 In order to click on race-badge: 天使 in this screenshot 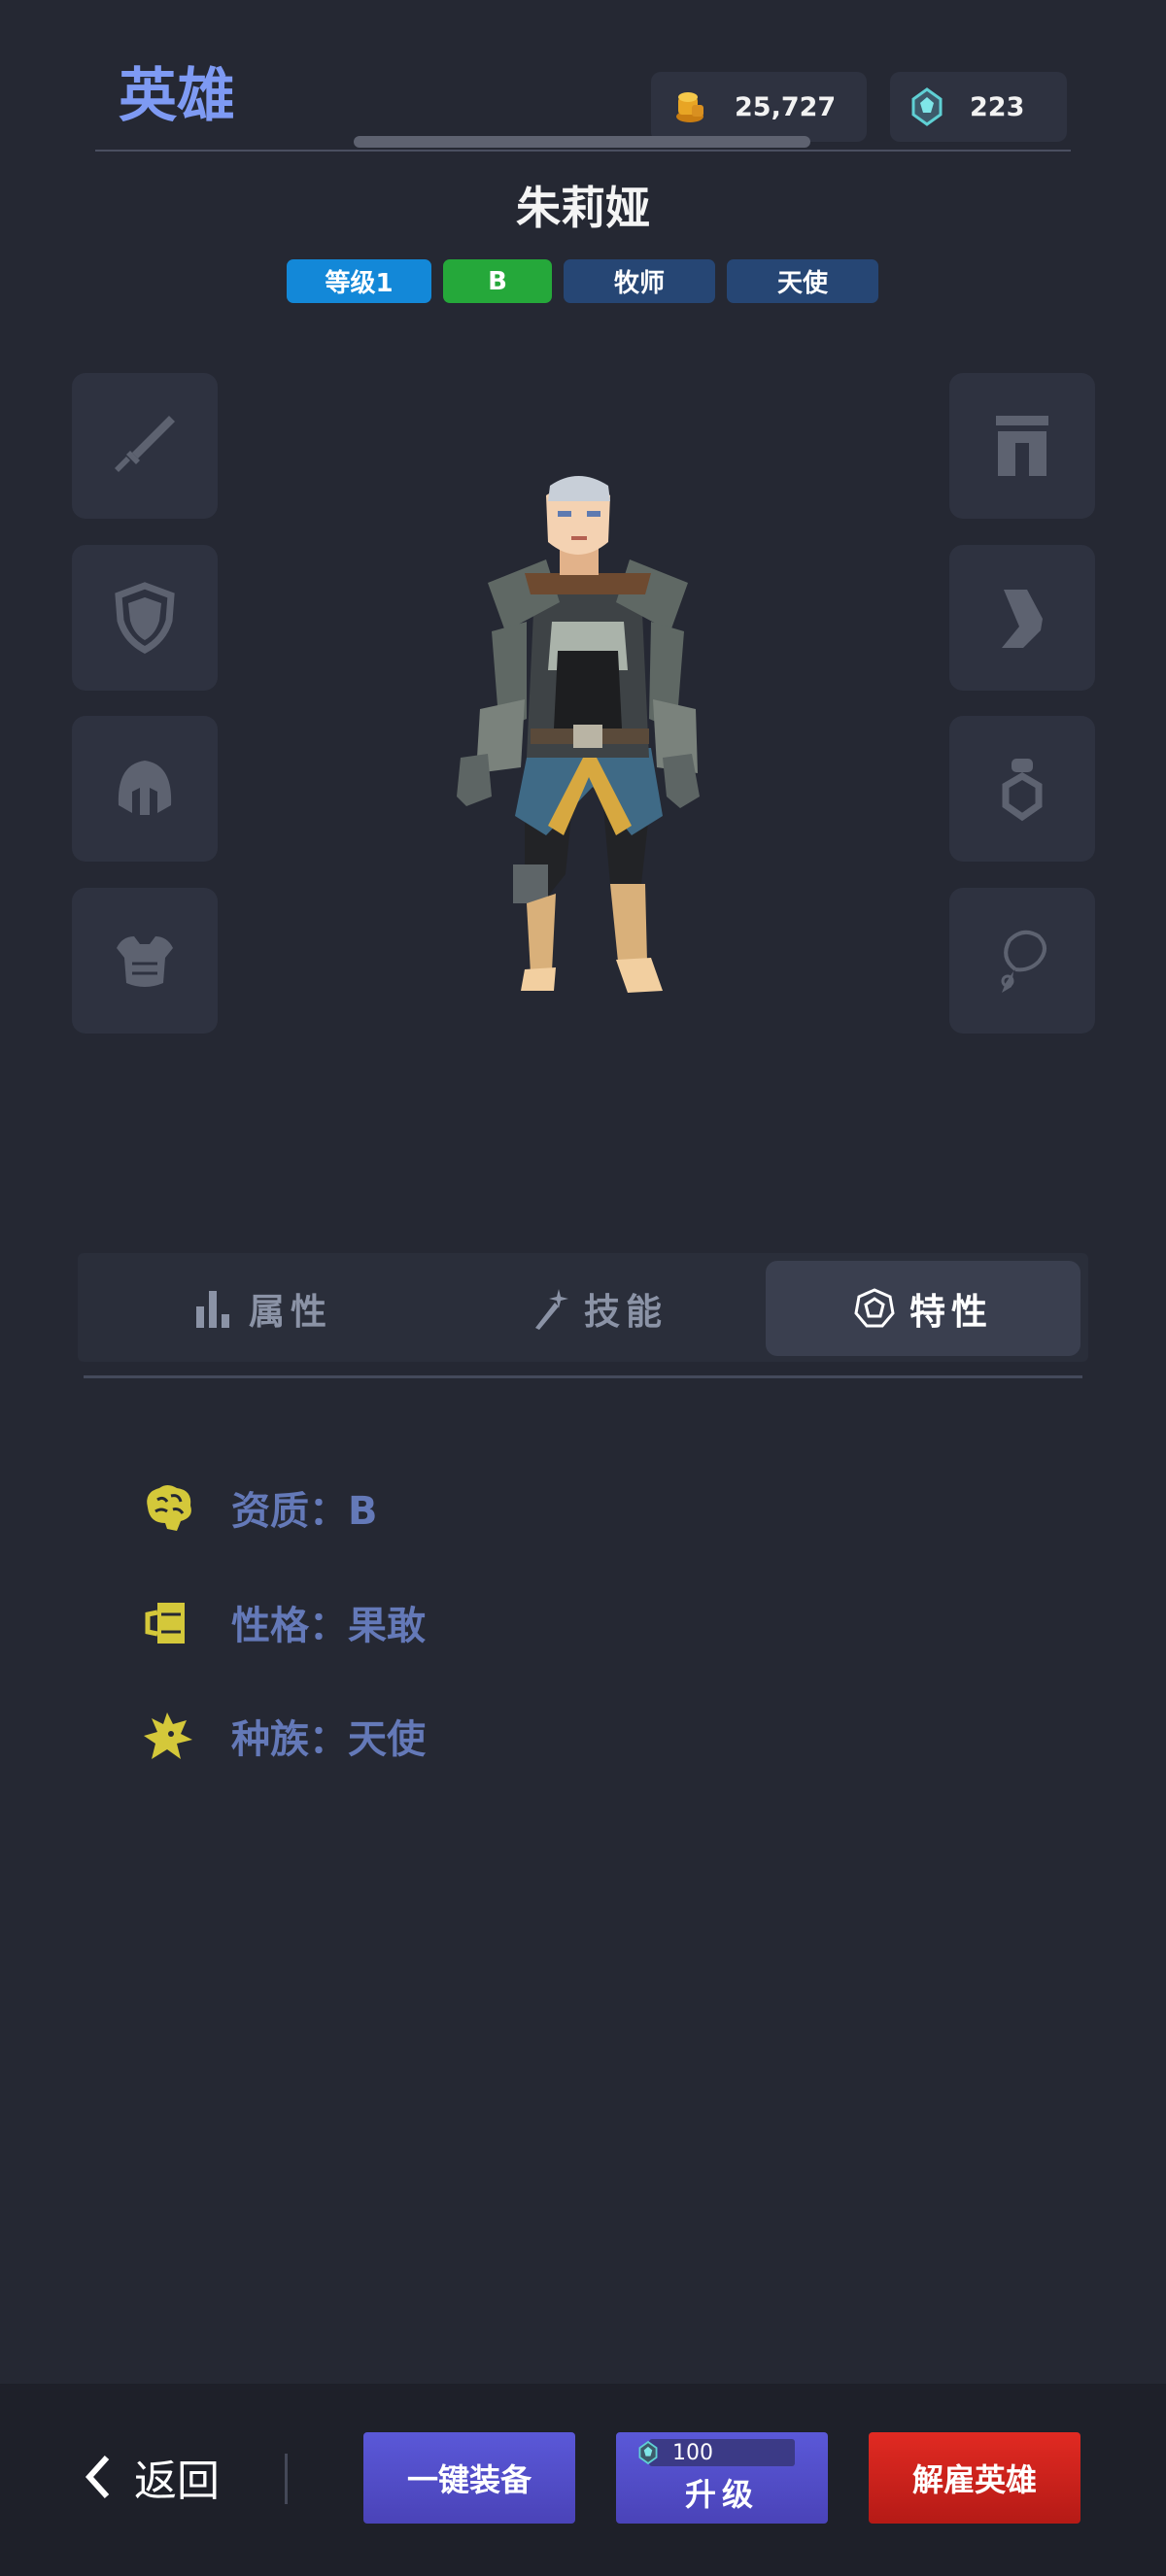, I will do `click(802, 281)`.